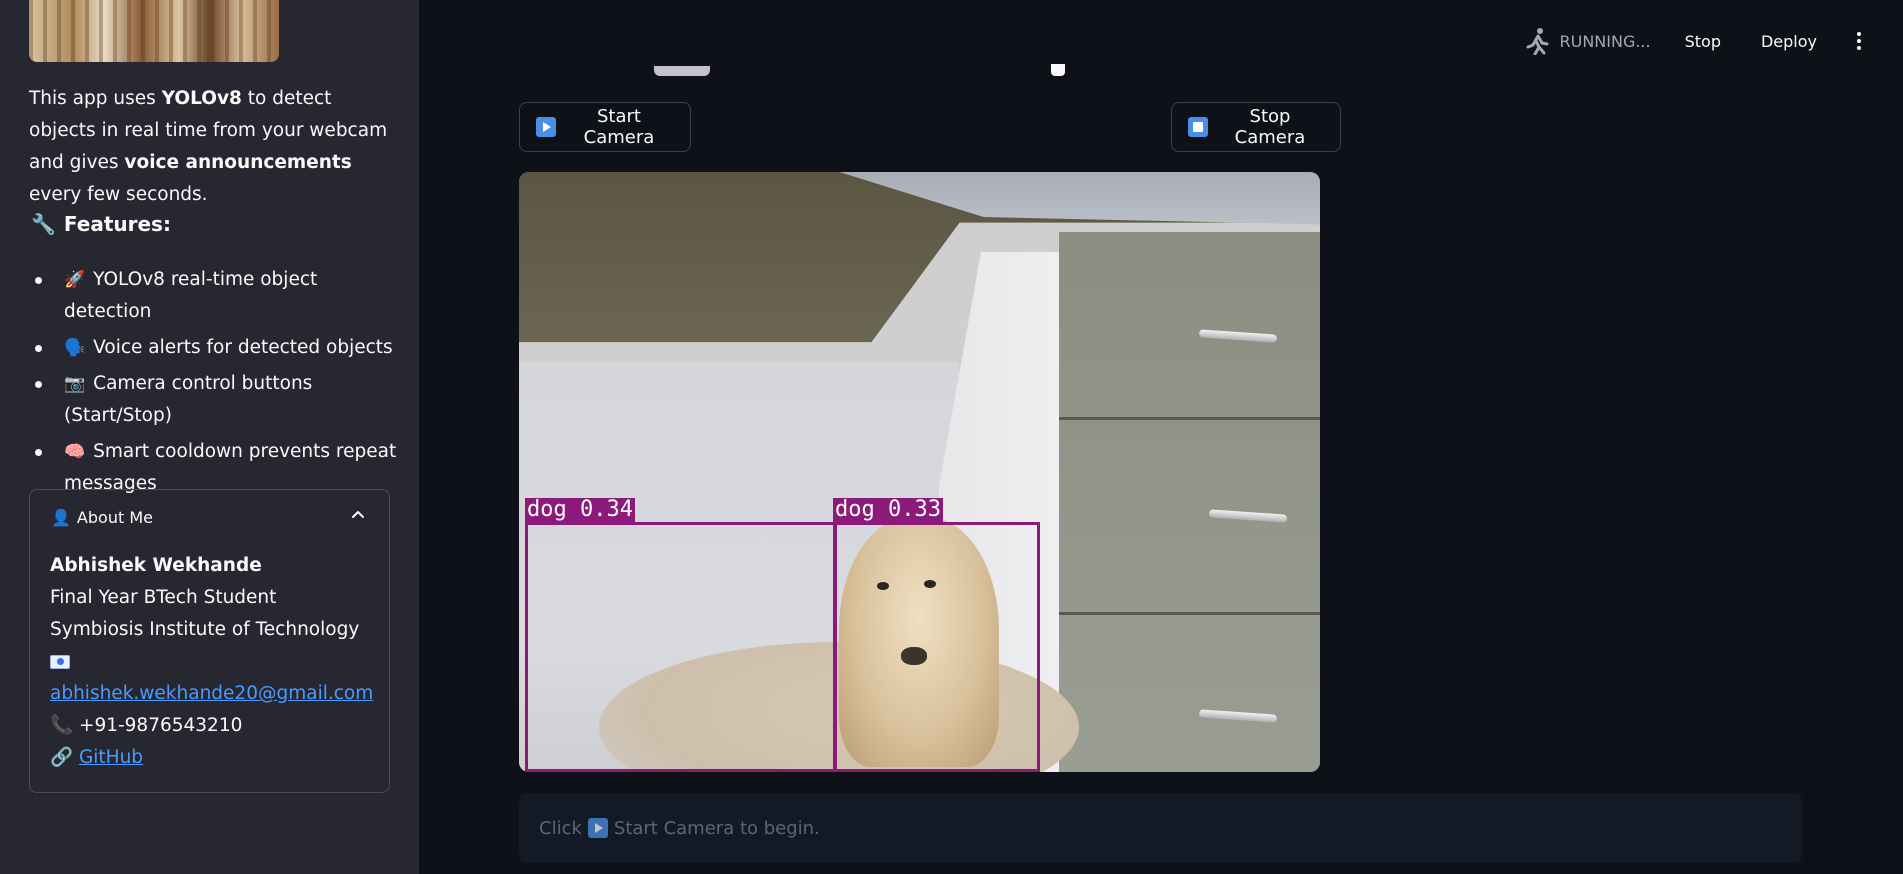 This screenshot has height=874, width=1903. What do you see at coordinates (156, 565) in the screenshot?
I see `author-name: Abhishek Wekhande` at bounding box center [156, 565].